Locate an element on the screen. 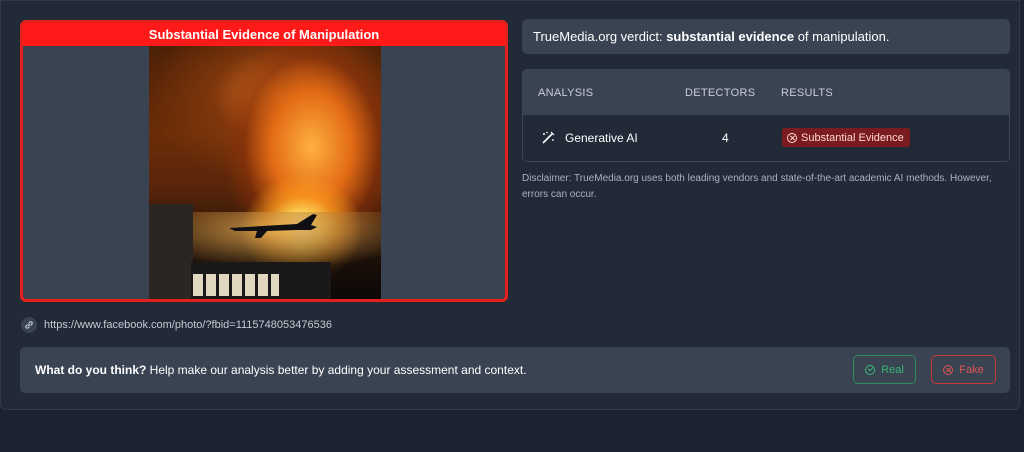 The image size is (1024, 452). status-badge: Substantial Evidence is located at coordinates (846, 137).